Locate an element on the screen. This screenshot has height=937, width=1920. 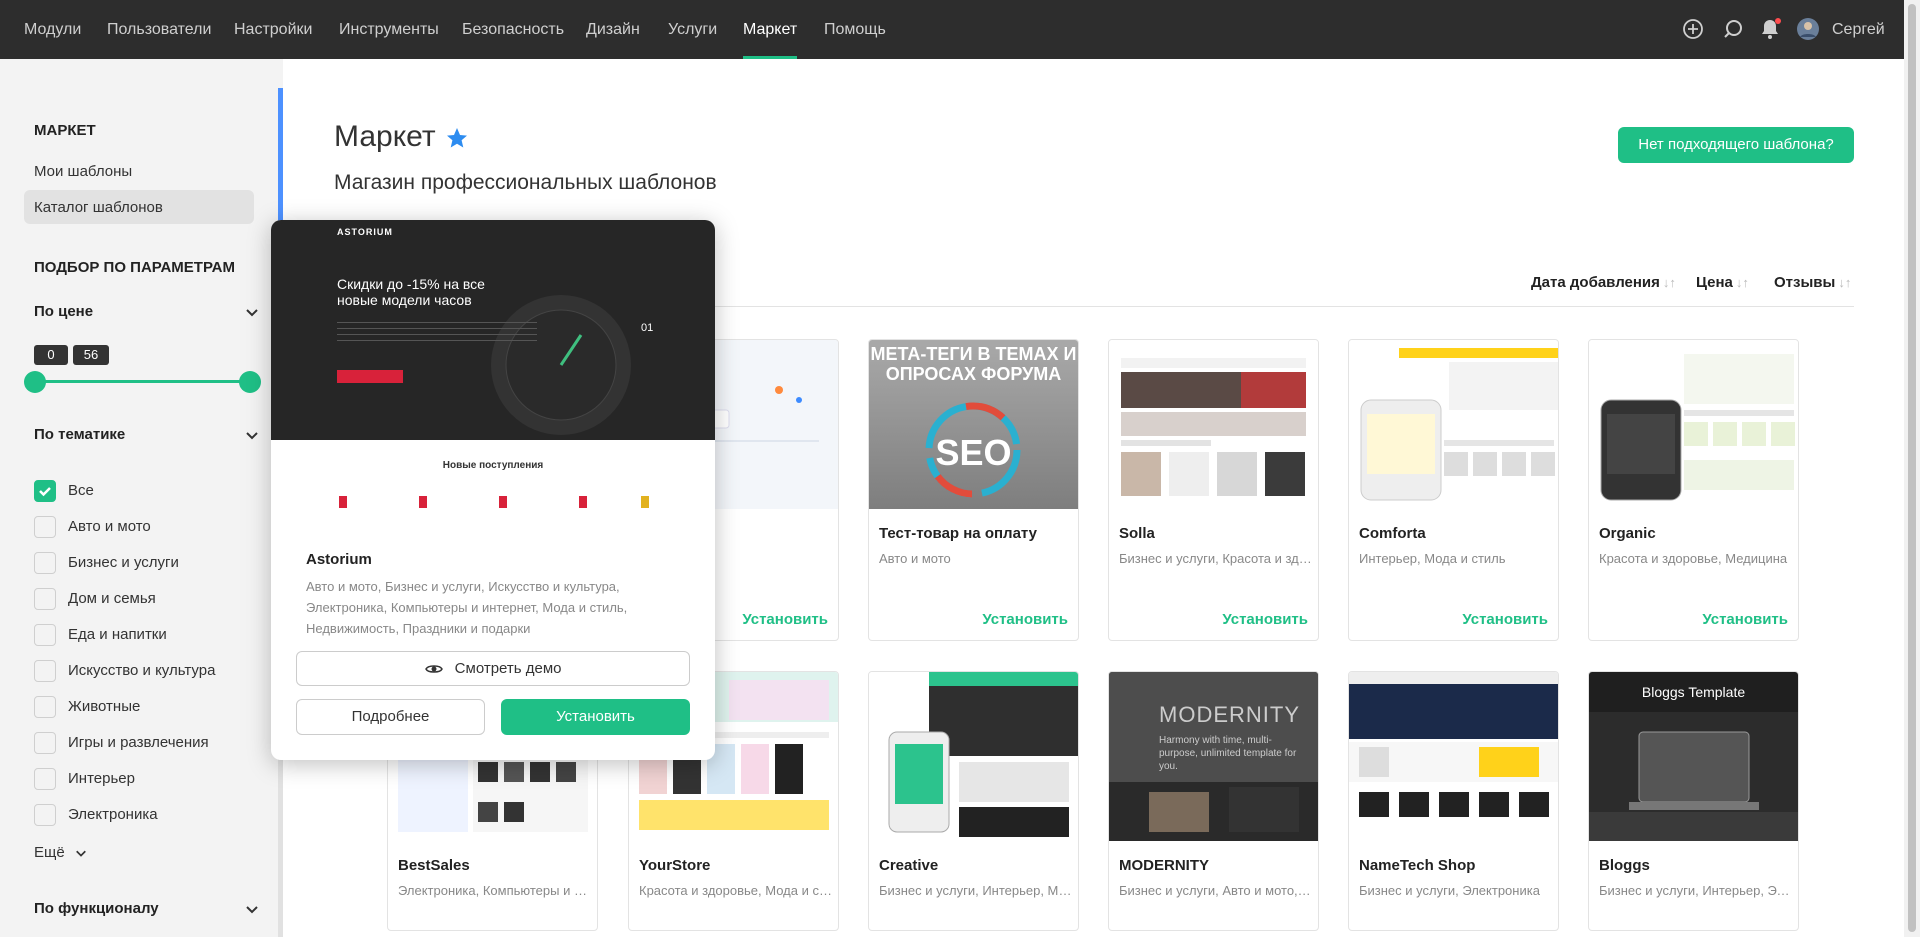
sort-date-label: Дата добавления is located at coordinates (1595, 282).